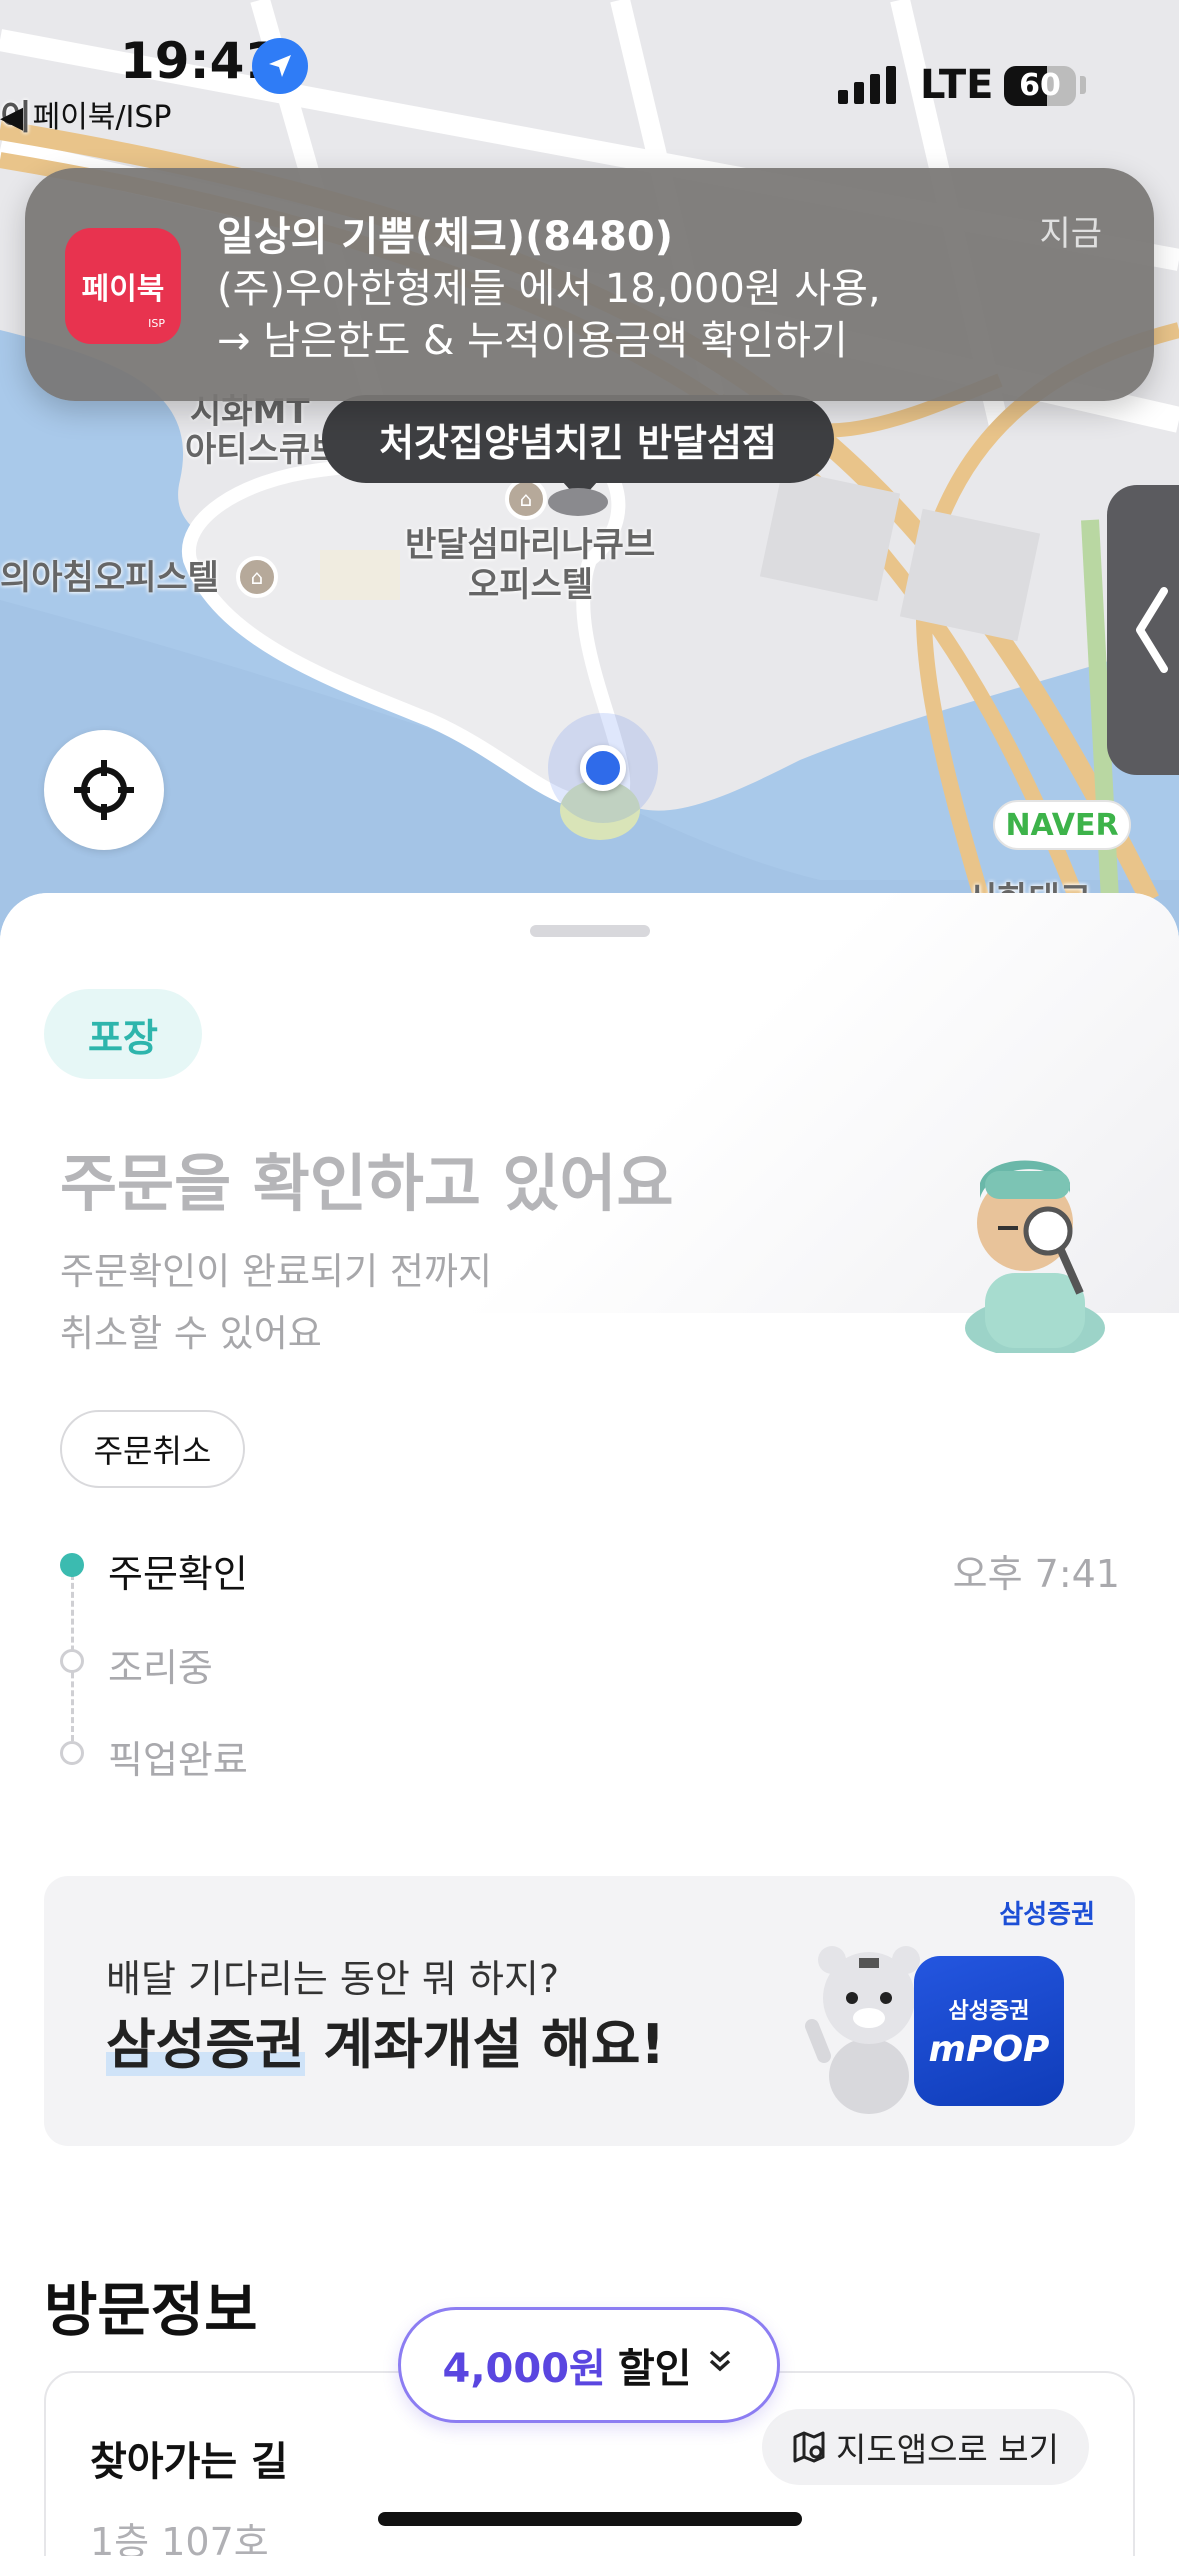  What do you see at coordinates (179, 2538) in the screenshot?
I see `floor-info: 1층 107호` at bounding box center [179, 2538].